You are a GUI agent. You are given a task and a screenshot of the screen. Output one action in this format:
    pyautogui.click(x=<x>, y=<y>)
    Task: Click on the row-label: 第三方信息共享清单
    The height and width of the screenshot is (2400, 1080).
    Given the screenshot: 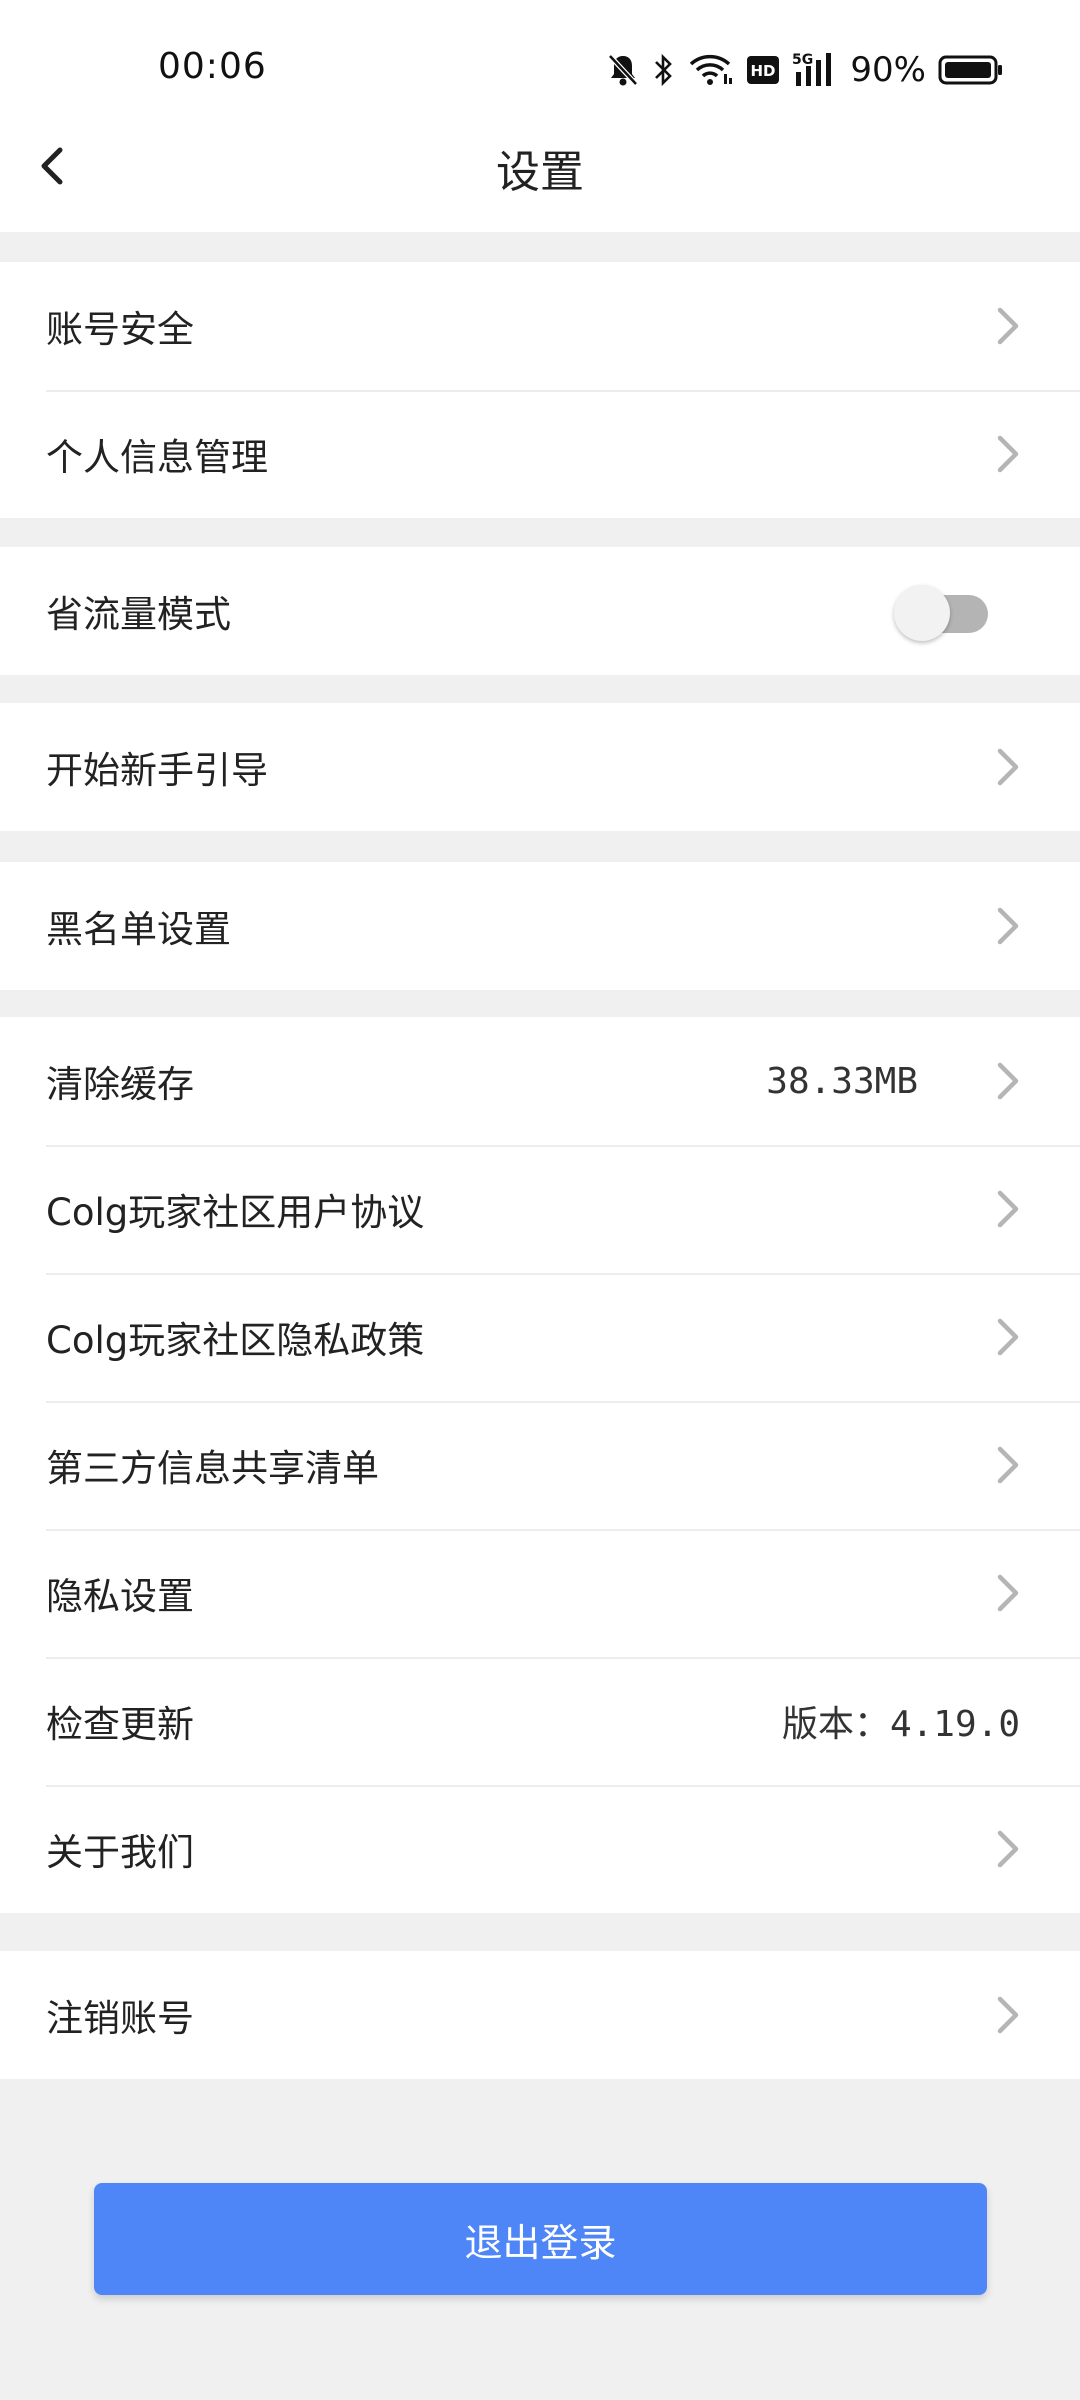 What is the action you would take?
    pyautogui.click(x=212, y=1468)
    